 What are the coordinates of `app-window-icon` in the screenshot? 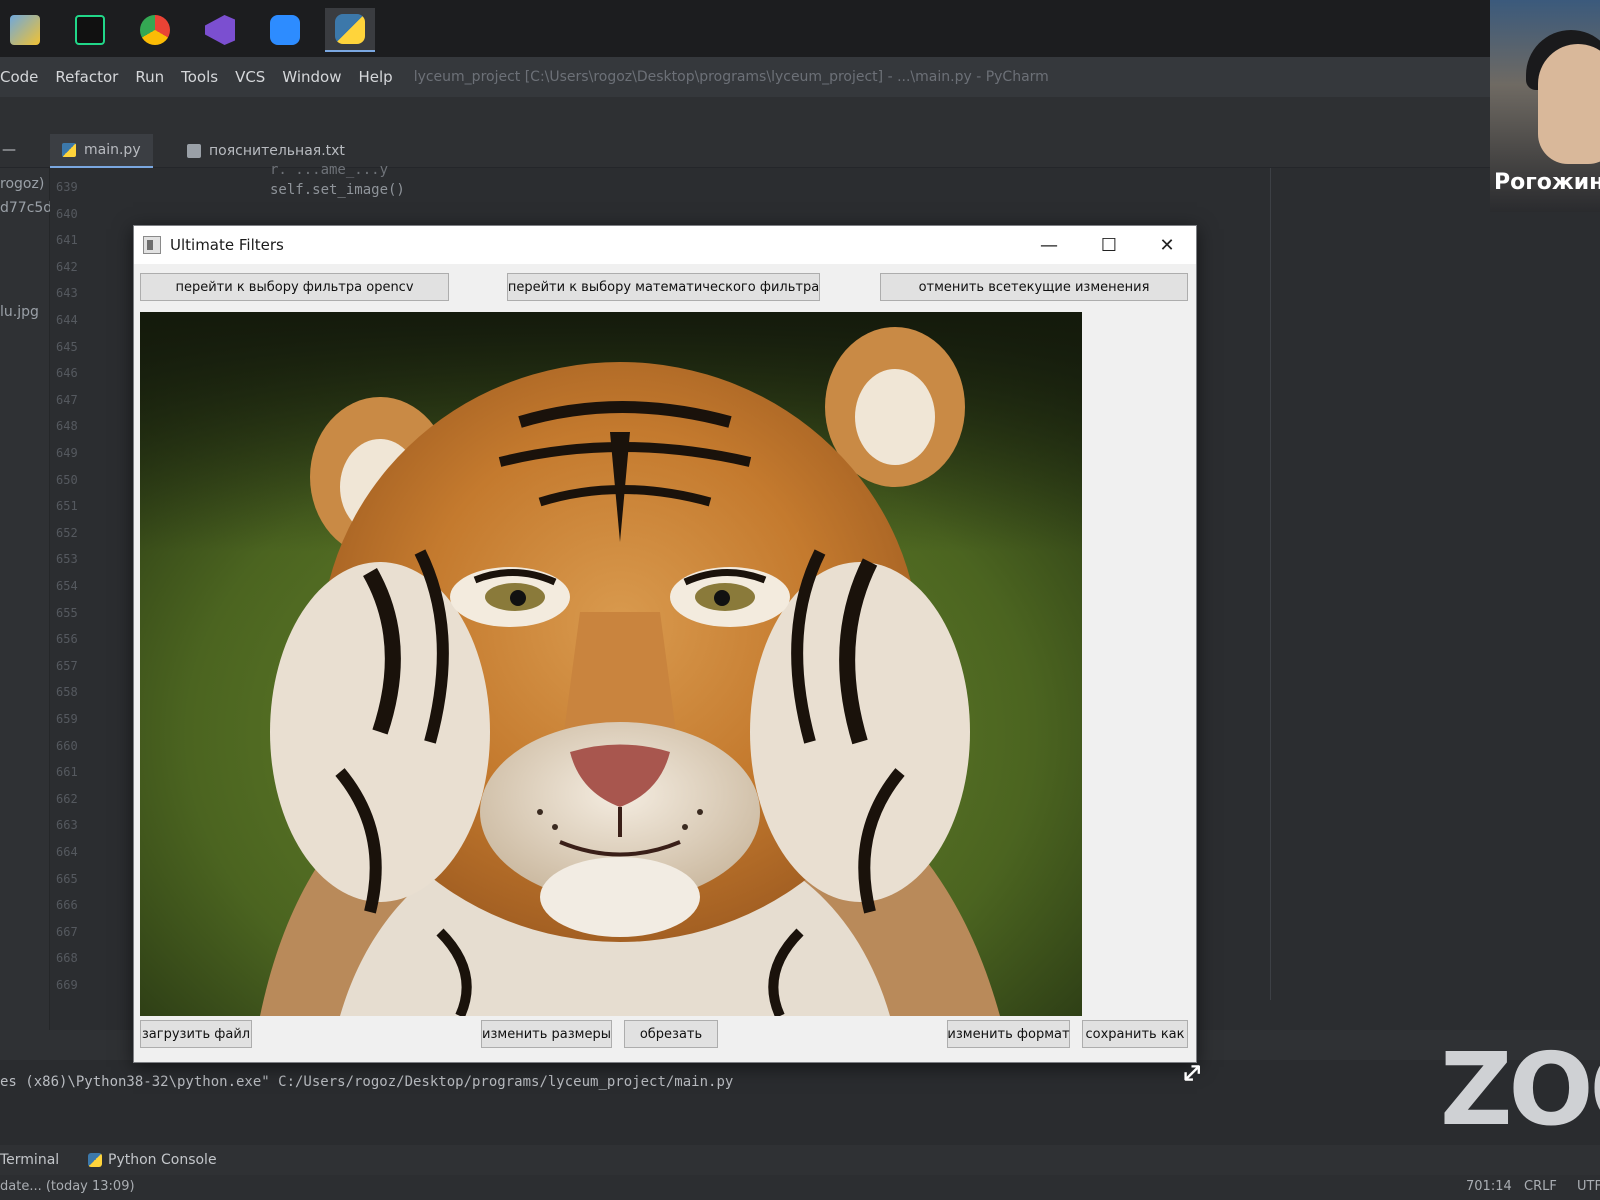 It's located at (152, 245).